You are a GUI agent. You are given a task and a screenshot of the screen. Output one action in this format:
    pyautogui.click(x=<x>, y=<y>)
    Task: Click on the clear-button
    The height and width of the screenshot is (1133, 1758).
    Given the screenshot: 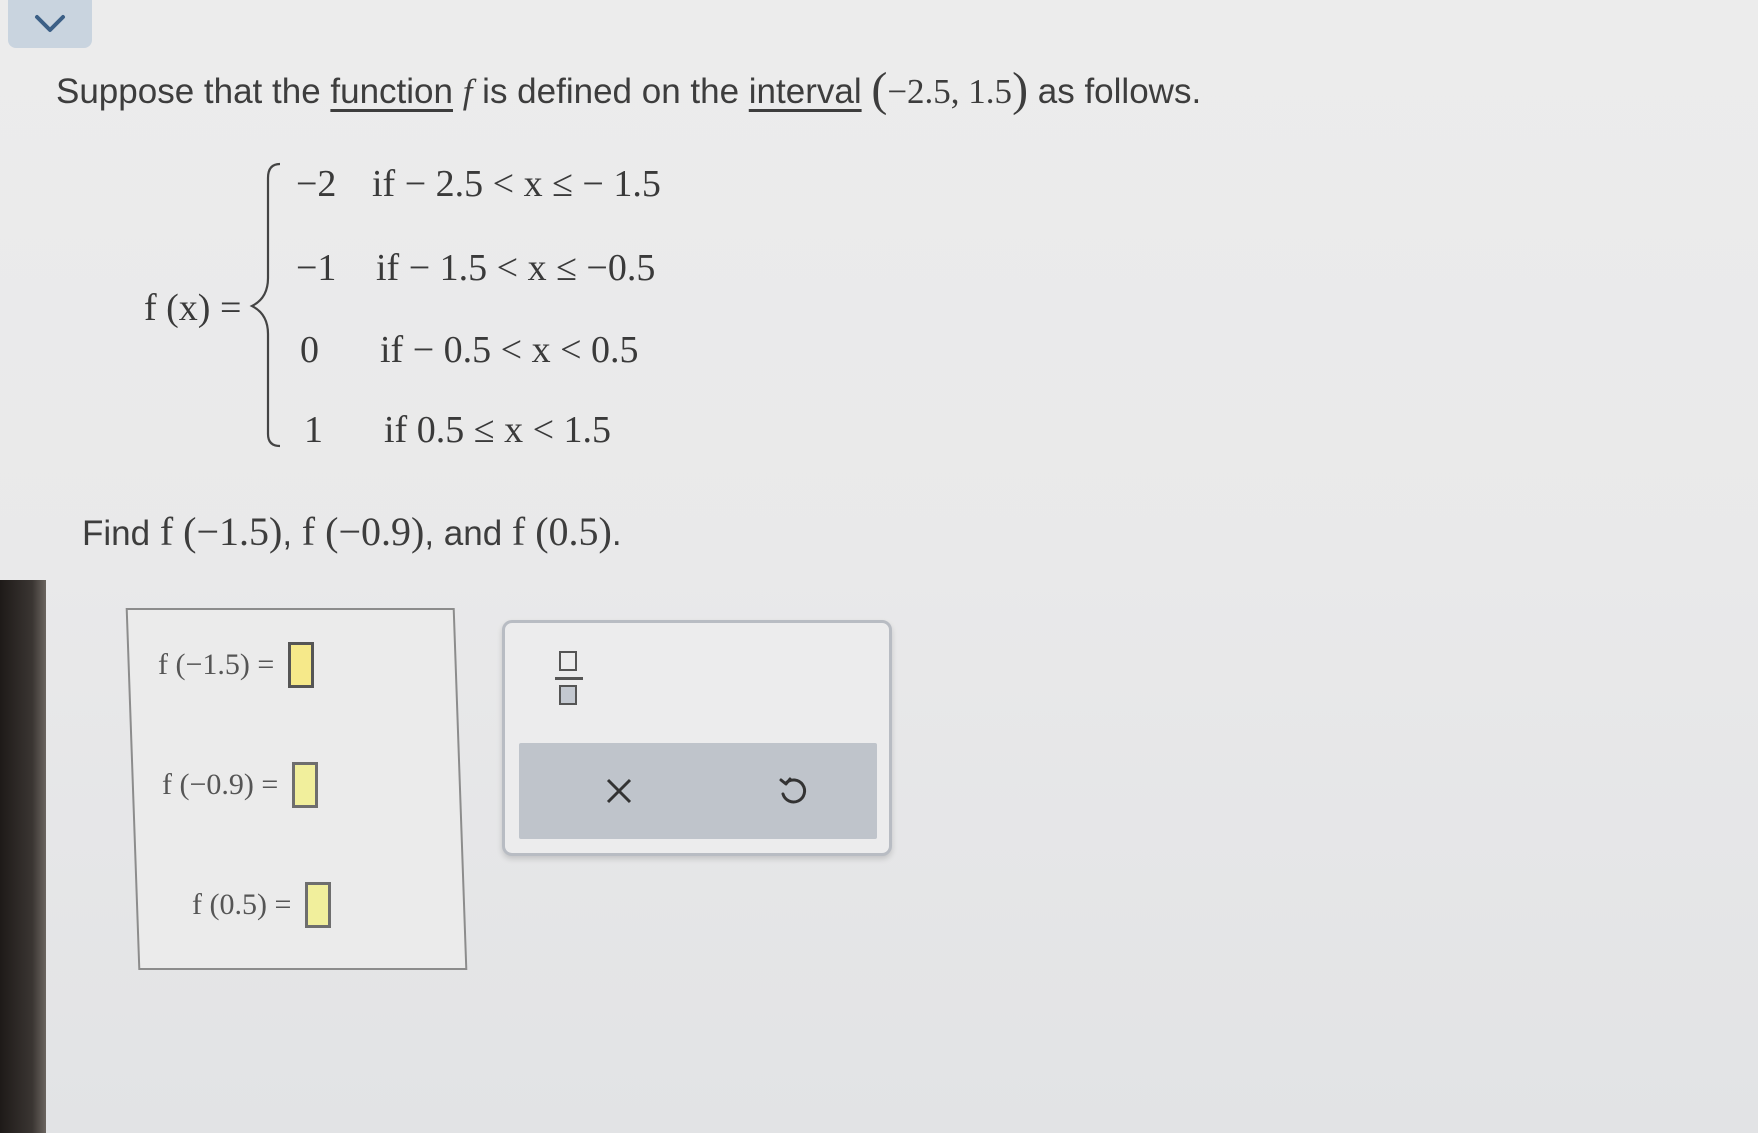 What is the action you would take?
    pyautogui.click(x=619, y=791)
    